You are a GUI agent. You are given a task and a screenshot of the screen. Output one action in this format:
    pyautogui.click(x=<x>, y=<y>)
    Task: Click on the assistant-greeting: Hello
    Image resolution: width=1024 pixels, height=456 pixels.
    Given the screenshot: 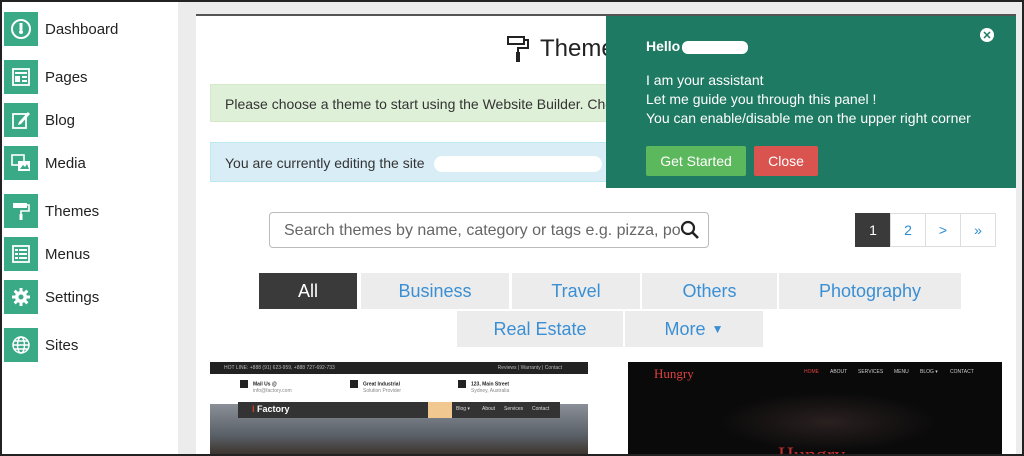 What is the action you would take?
    pyautogui.click(x=697, y=46)
    